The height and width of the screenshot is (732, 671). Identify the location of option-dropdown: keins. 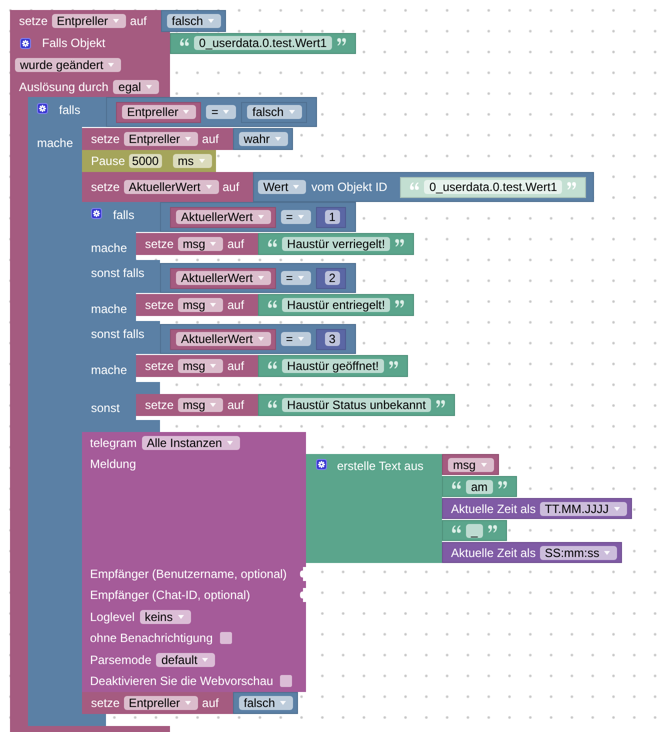
(165, 617).